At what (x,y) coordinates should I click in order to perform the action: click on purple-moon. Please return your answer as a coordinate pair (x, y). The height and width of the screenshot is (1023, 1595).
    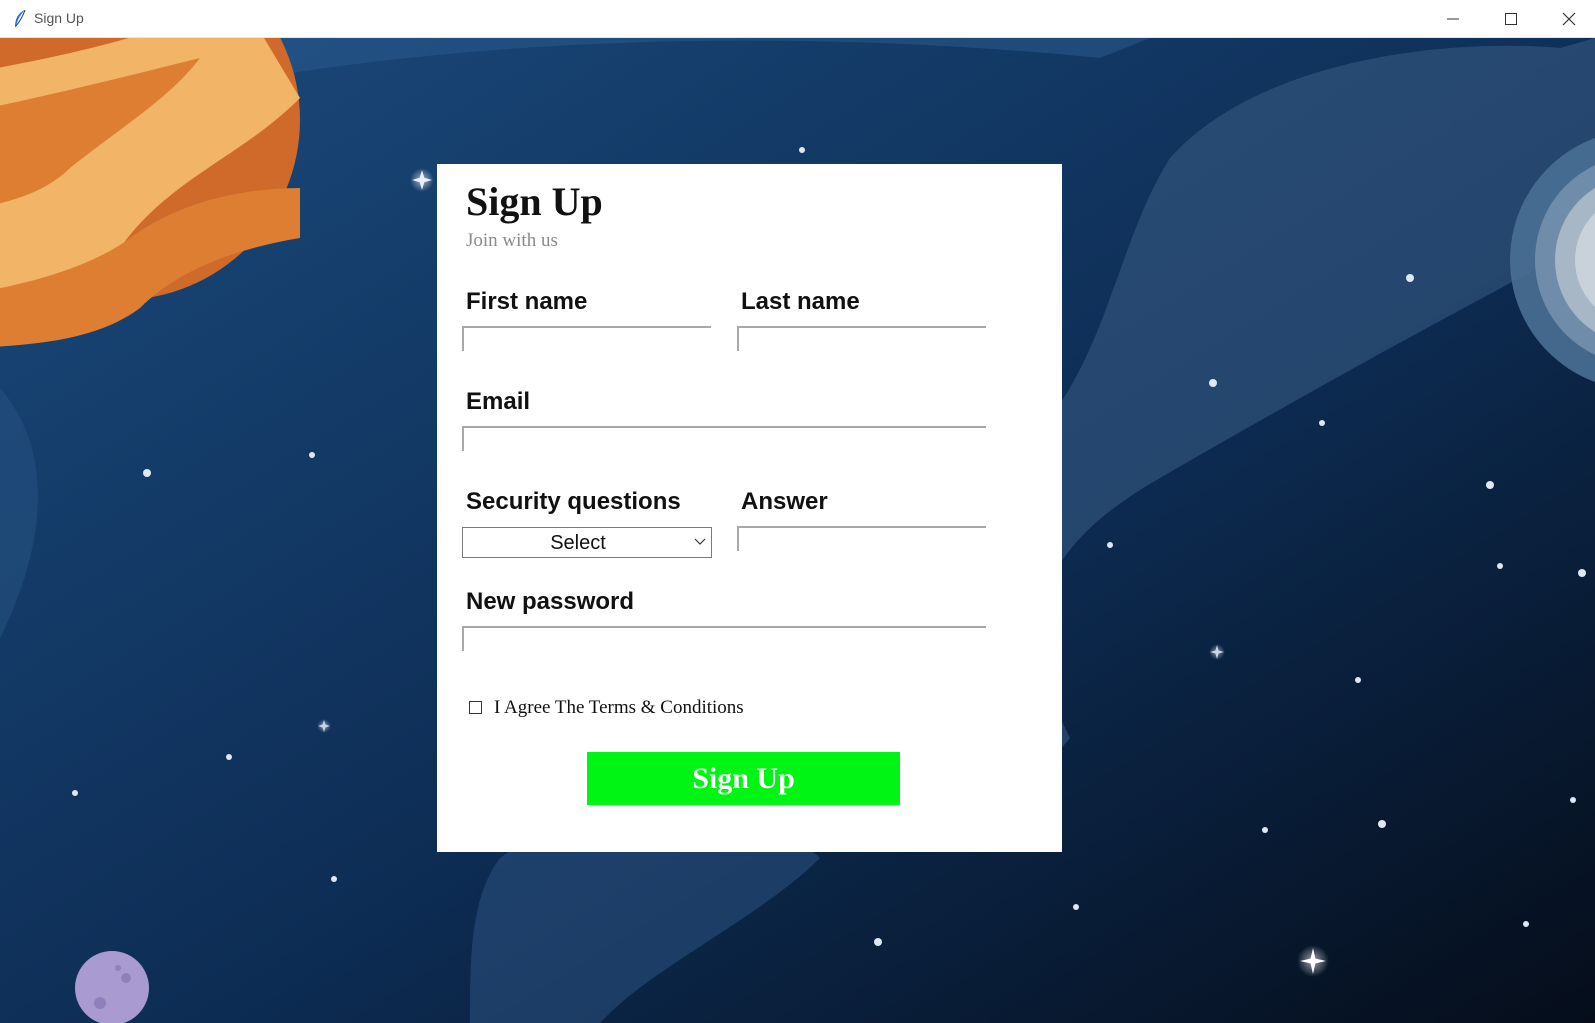
    Looking at the image, I should click on (112, 987).